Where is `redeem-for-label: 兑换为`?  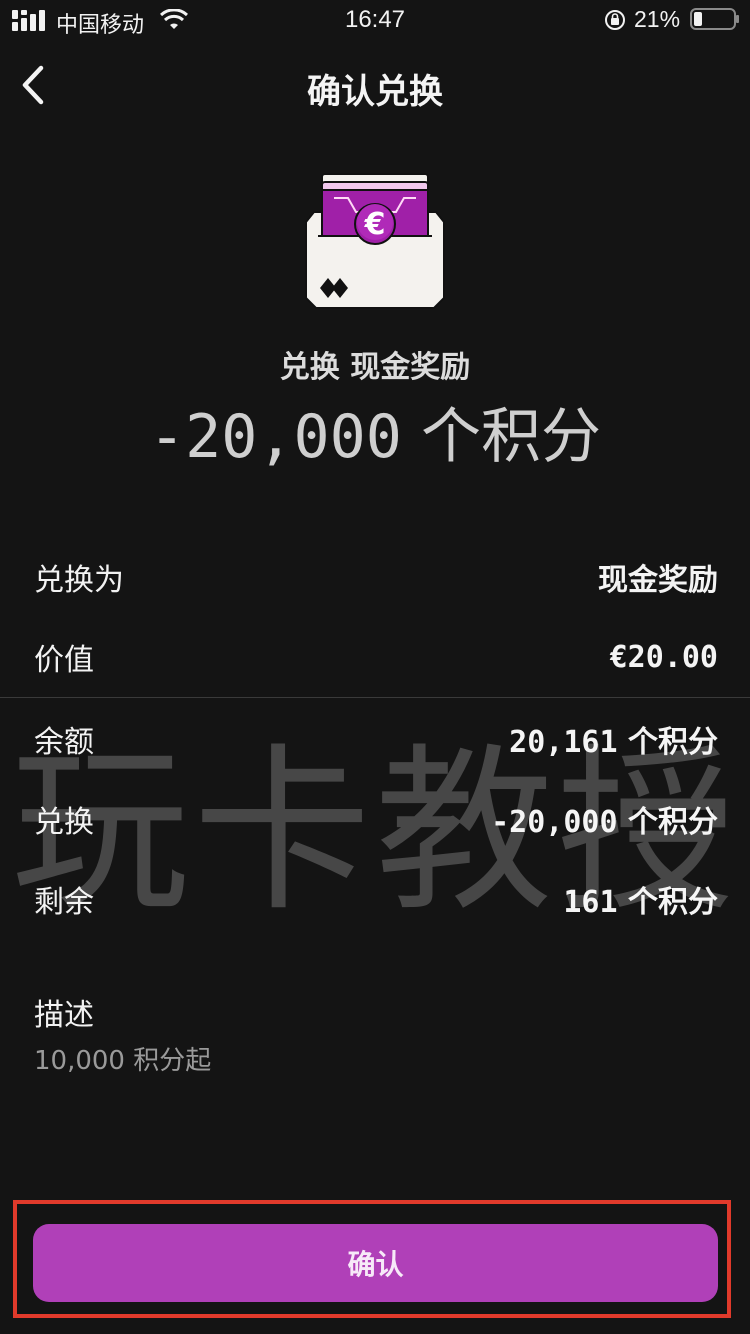
redeem-for-label: 兑换为 is located at coordinates (79, 580).